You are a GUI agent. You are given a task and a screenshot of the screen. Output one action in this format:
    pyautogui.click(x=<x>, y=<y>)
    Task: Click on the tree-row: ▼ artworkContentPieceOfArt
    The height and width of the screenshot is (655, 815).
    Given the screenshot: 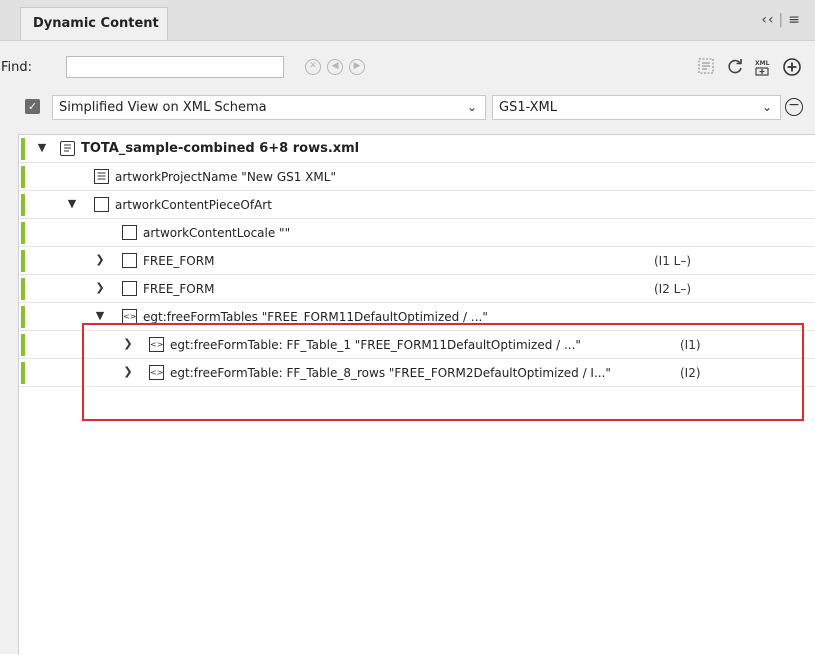 What is the action you would take?
    pyautogui.click(x=417, y=205)
    